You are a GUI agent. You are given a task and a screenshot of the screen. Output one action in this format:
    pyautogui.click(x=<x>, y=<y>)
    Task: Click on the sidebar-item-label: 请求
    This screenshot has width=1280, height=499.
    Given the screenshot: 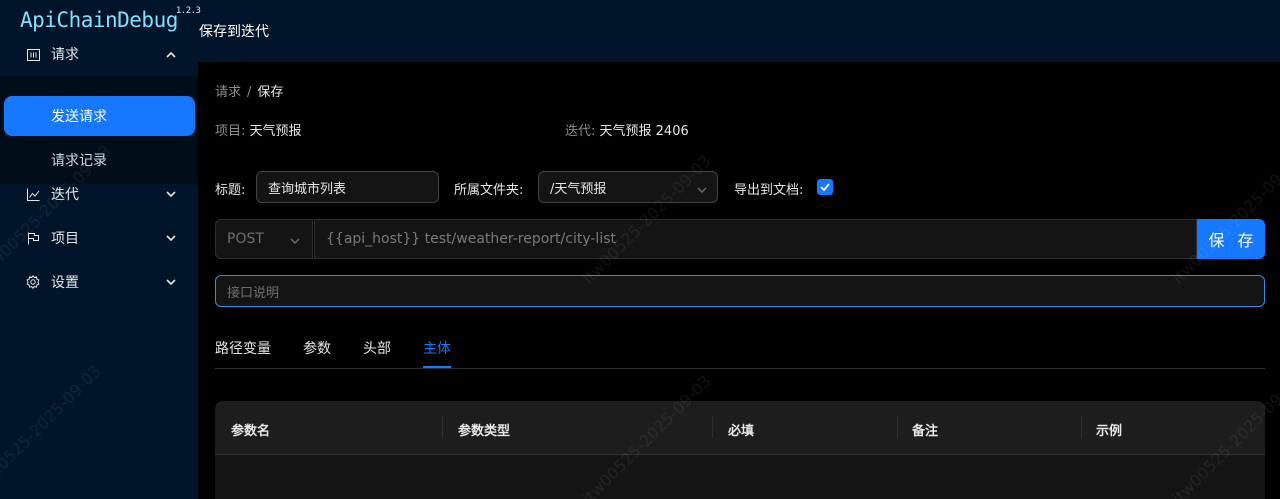 What is the action you would take?
    pyautogui.click(x=65, y=55)
    